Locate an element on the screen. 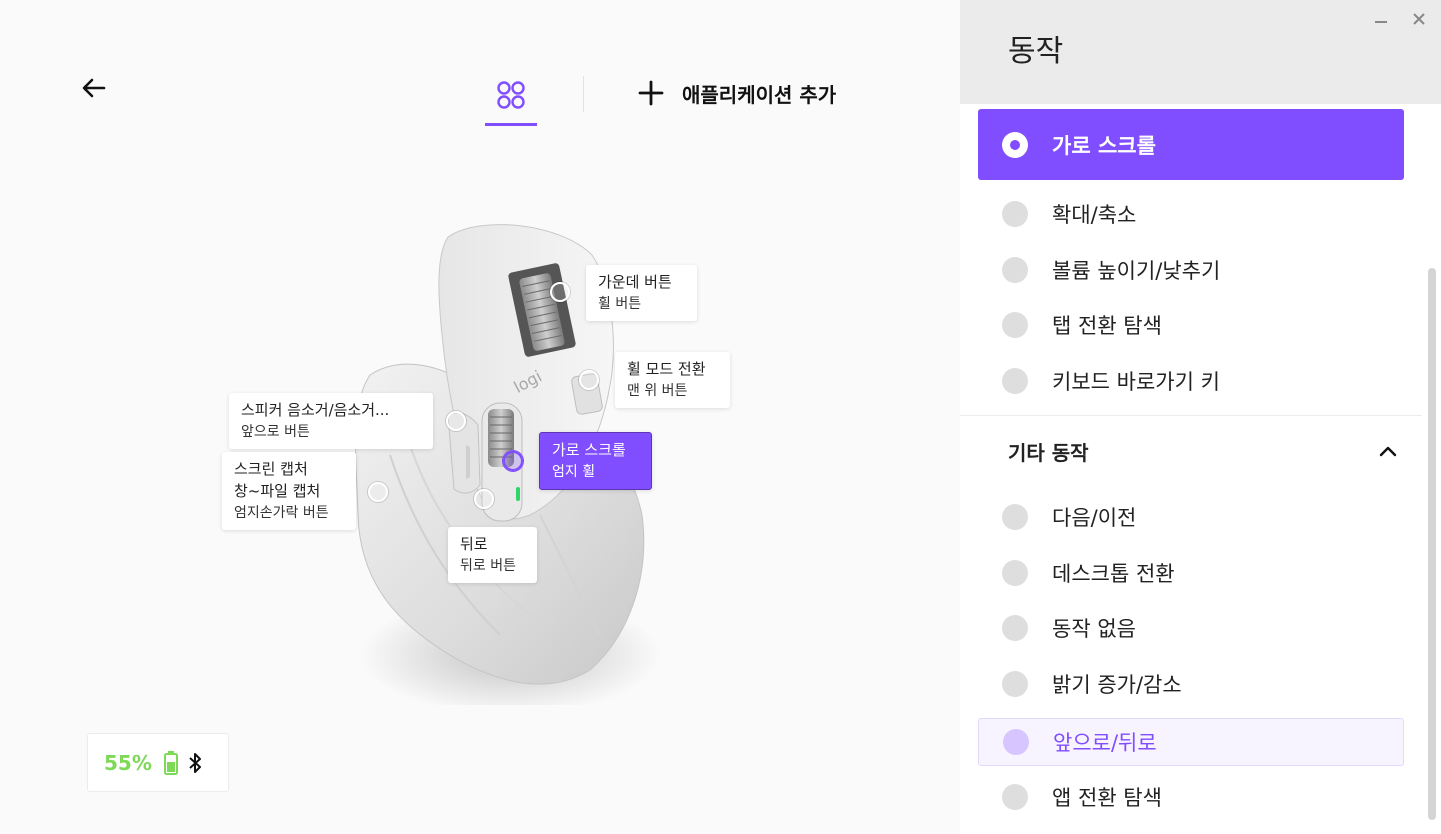 The image size is (1441, 834). option-volume: 볼륨 높이기/낮추기 is located at coordinates (1191, 270).